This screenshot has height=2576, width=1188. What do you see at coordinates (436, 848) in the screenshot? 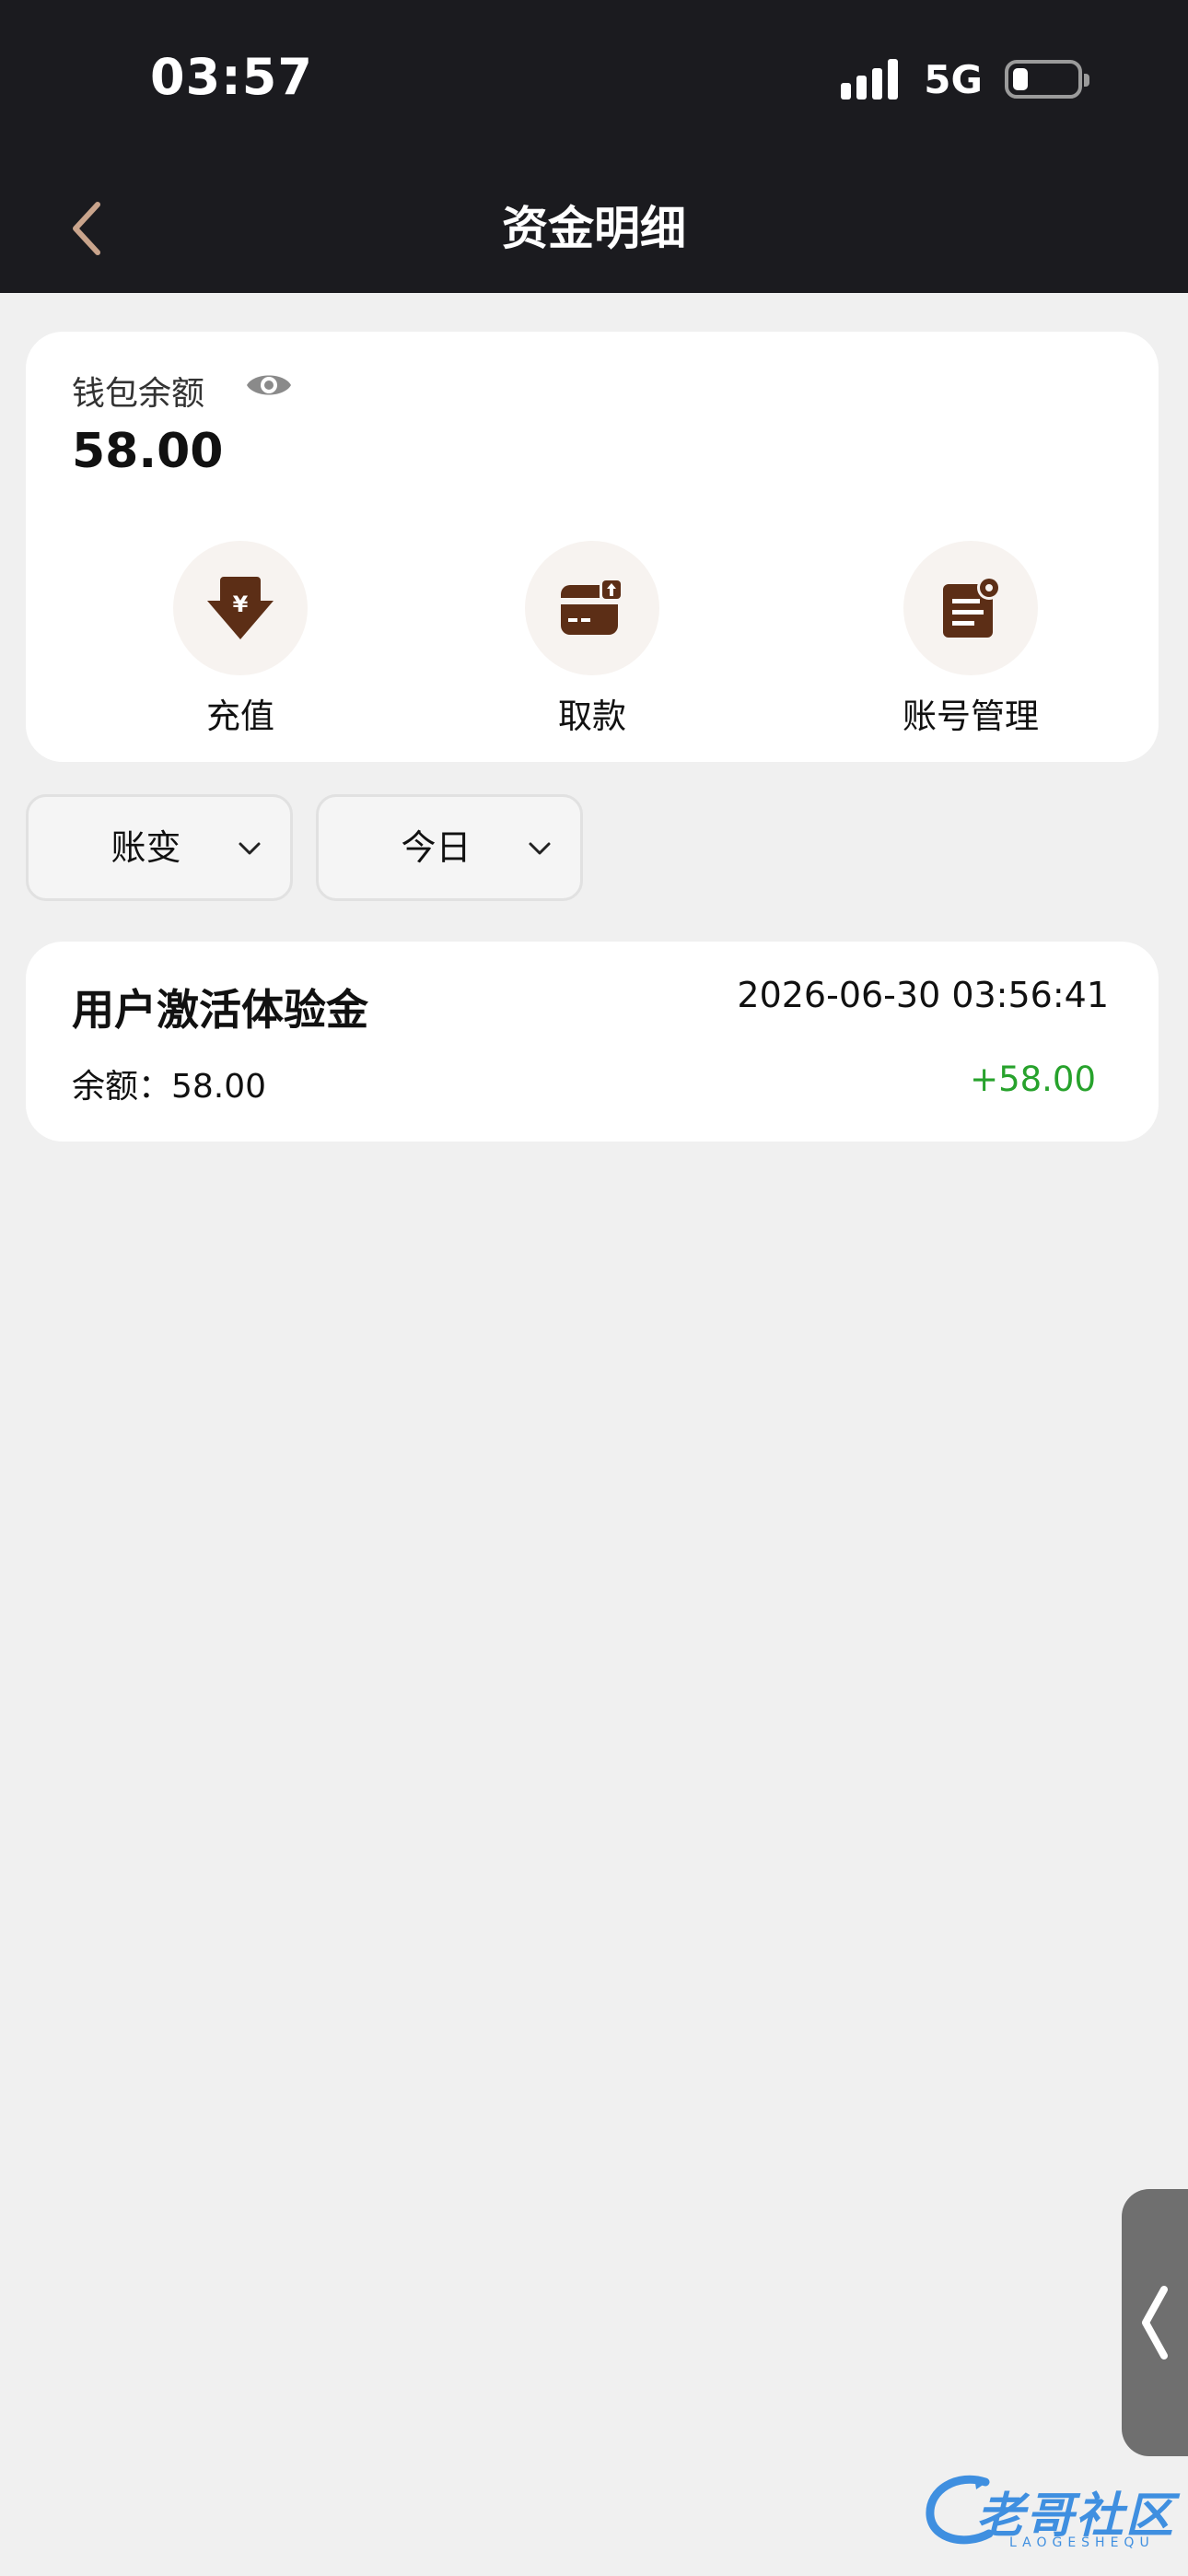
I see `filter-date-value: 今日` at bounding box center [436, 848].